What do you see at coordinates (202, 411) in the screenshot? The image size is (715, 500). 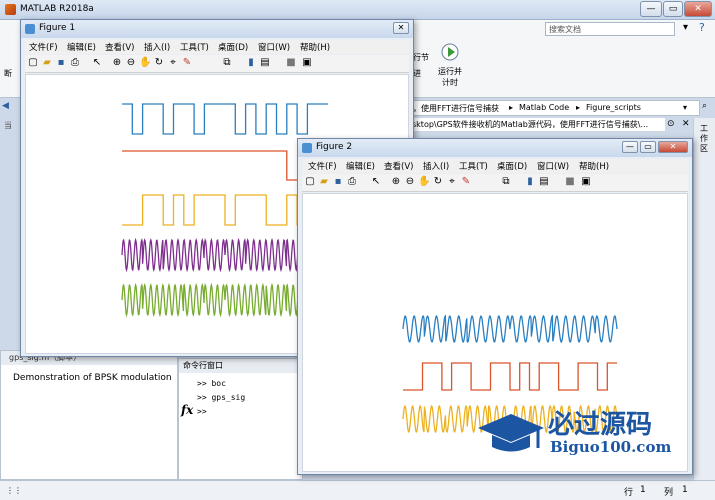 I see `command-prompt: >>` at bounding box center [202, 411].